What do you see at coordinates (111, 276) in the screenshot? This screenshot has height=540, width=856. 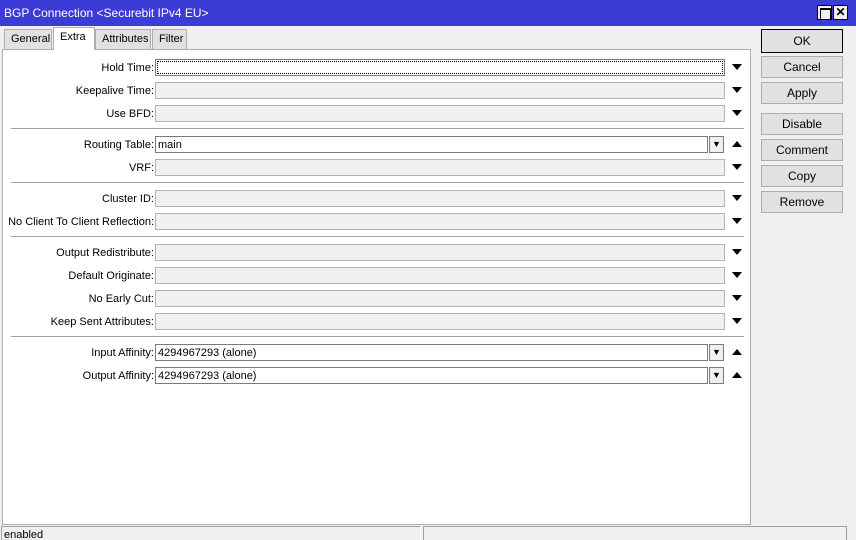 I see `default-originate-label: Default Originate:` at bounding box center [111, 276].